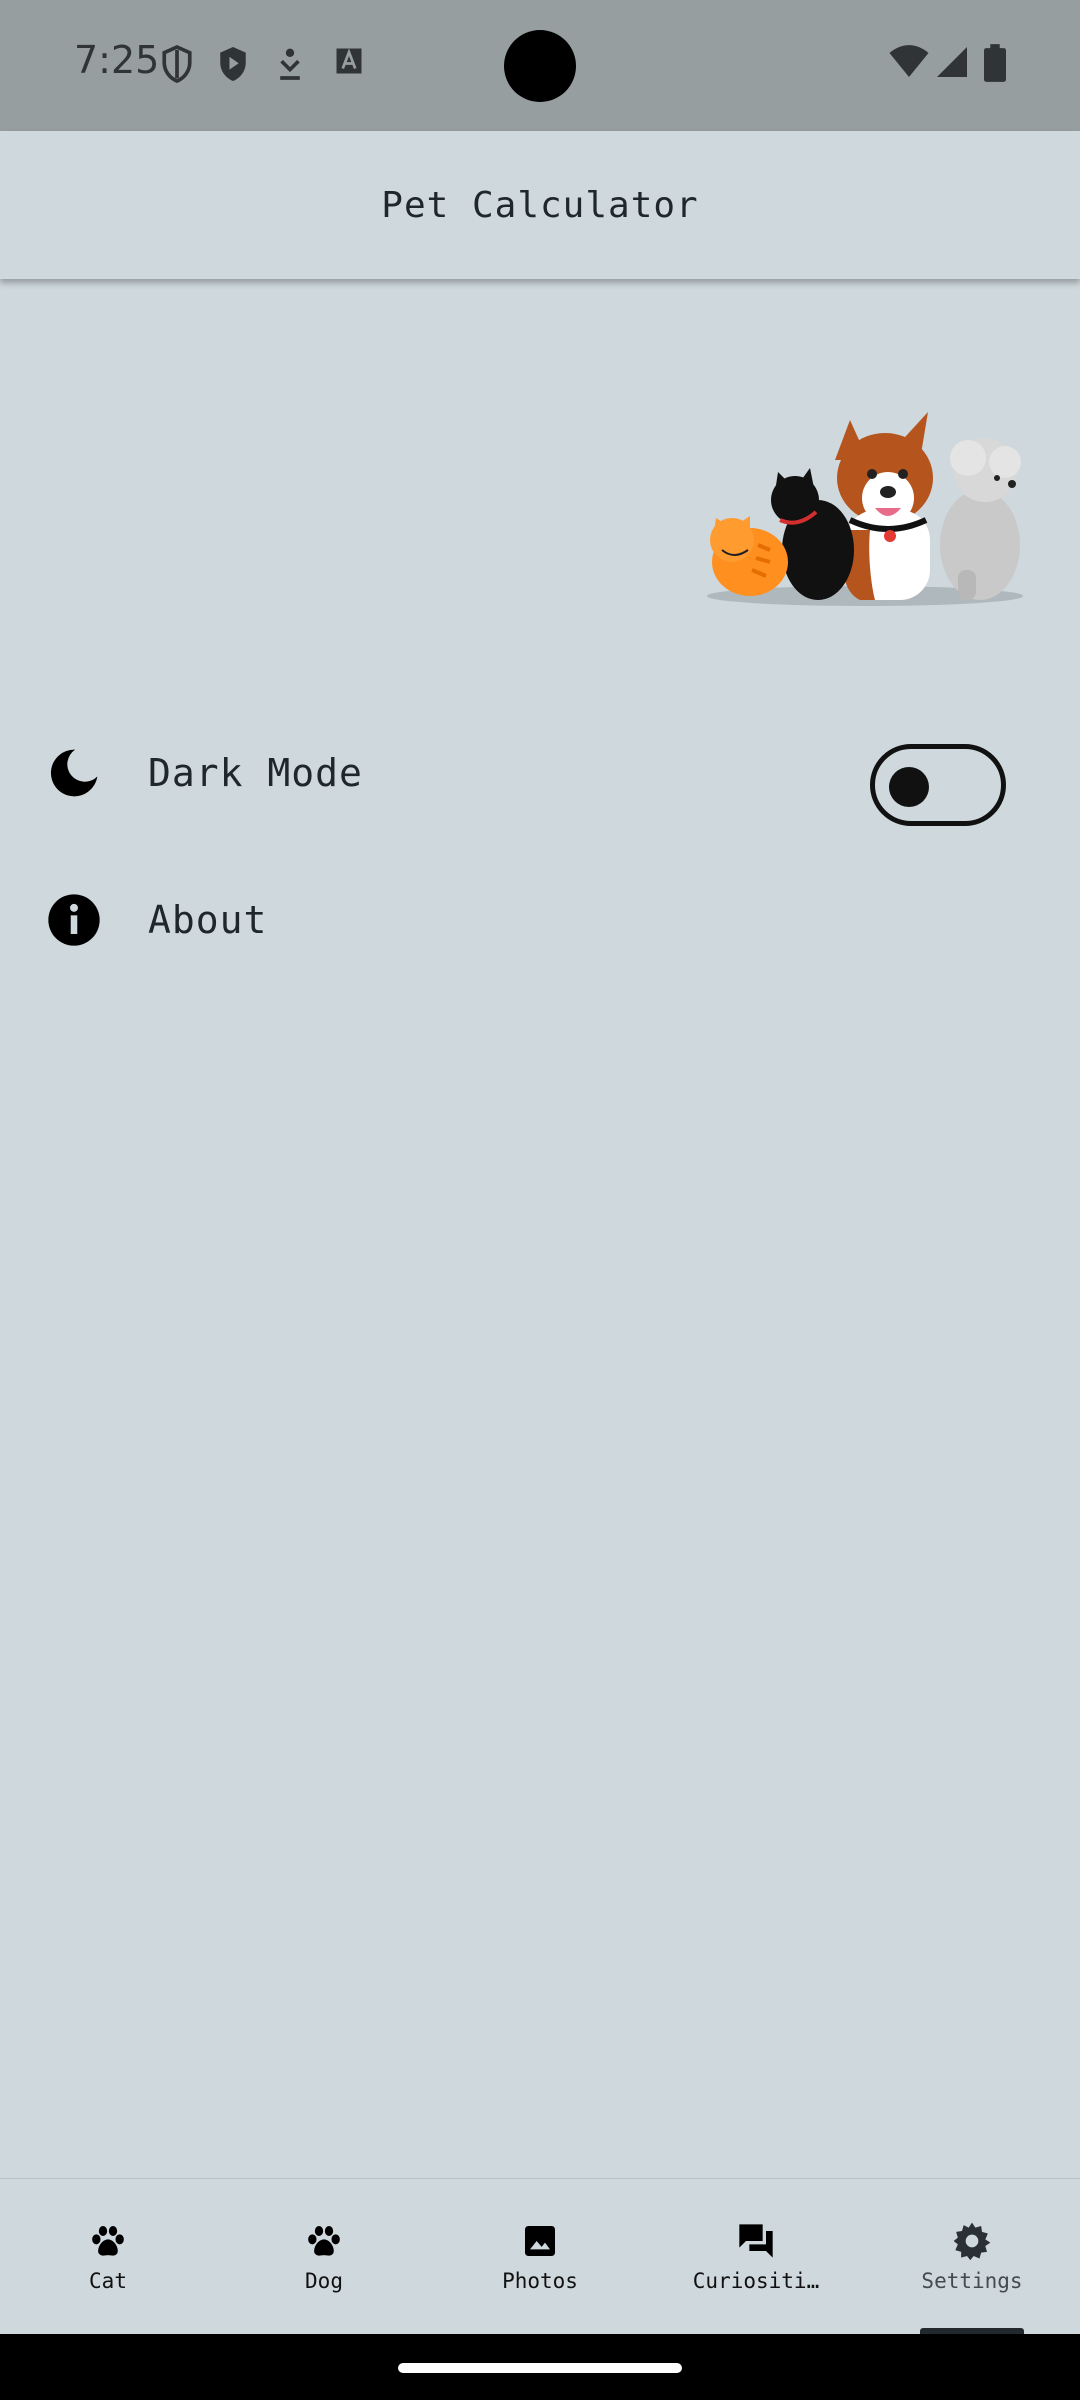  What do you see at coordinates (972, 2241) in the screenshot?
I see `gear-icon` at bounding box center [972, 2241].